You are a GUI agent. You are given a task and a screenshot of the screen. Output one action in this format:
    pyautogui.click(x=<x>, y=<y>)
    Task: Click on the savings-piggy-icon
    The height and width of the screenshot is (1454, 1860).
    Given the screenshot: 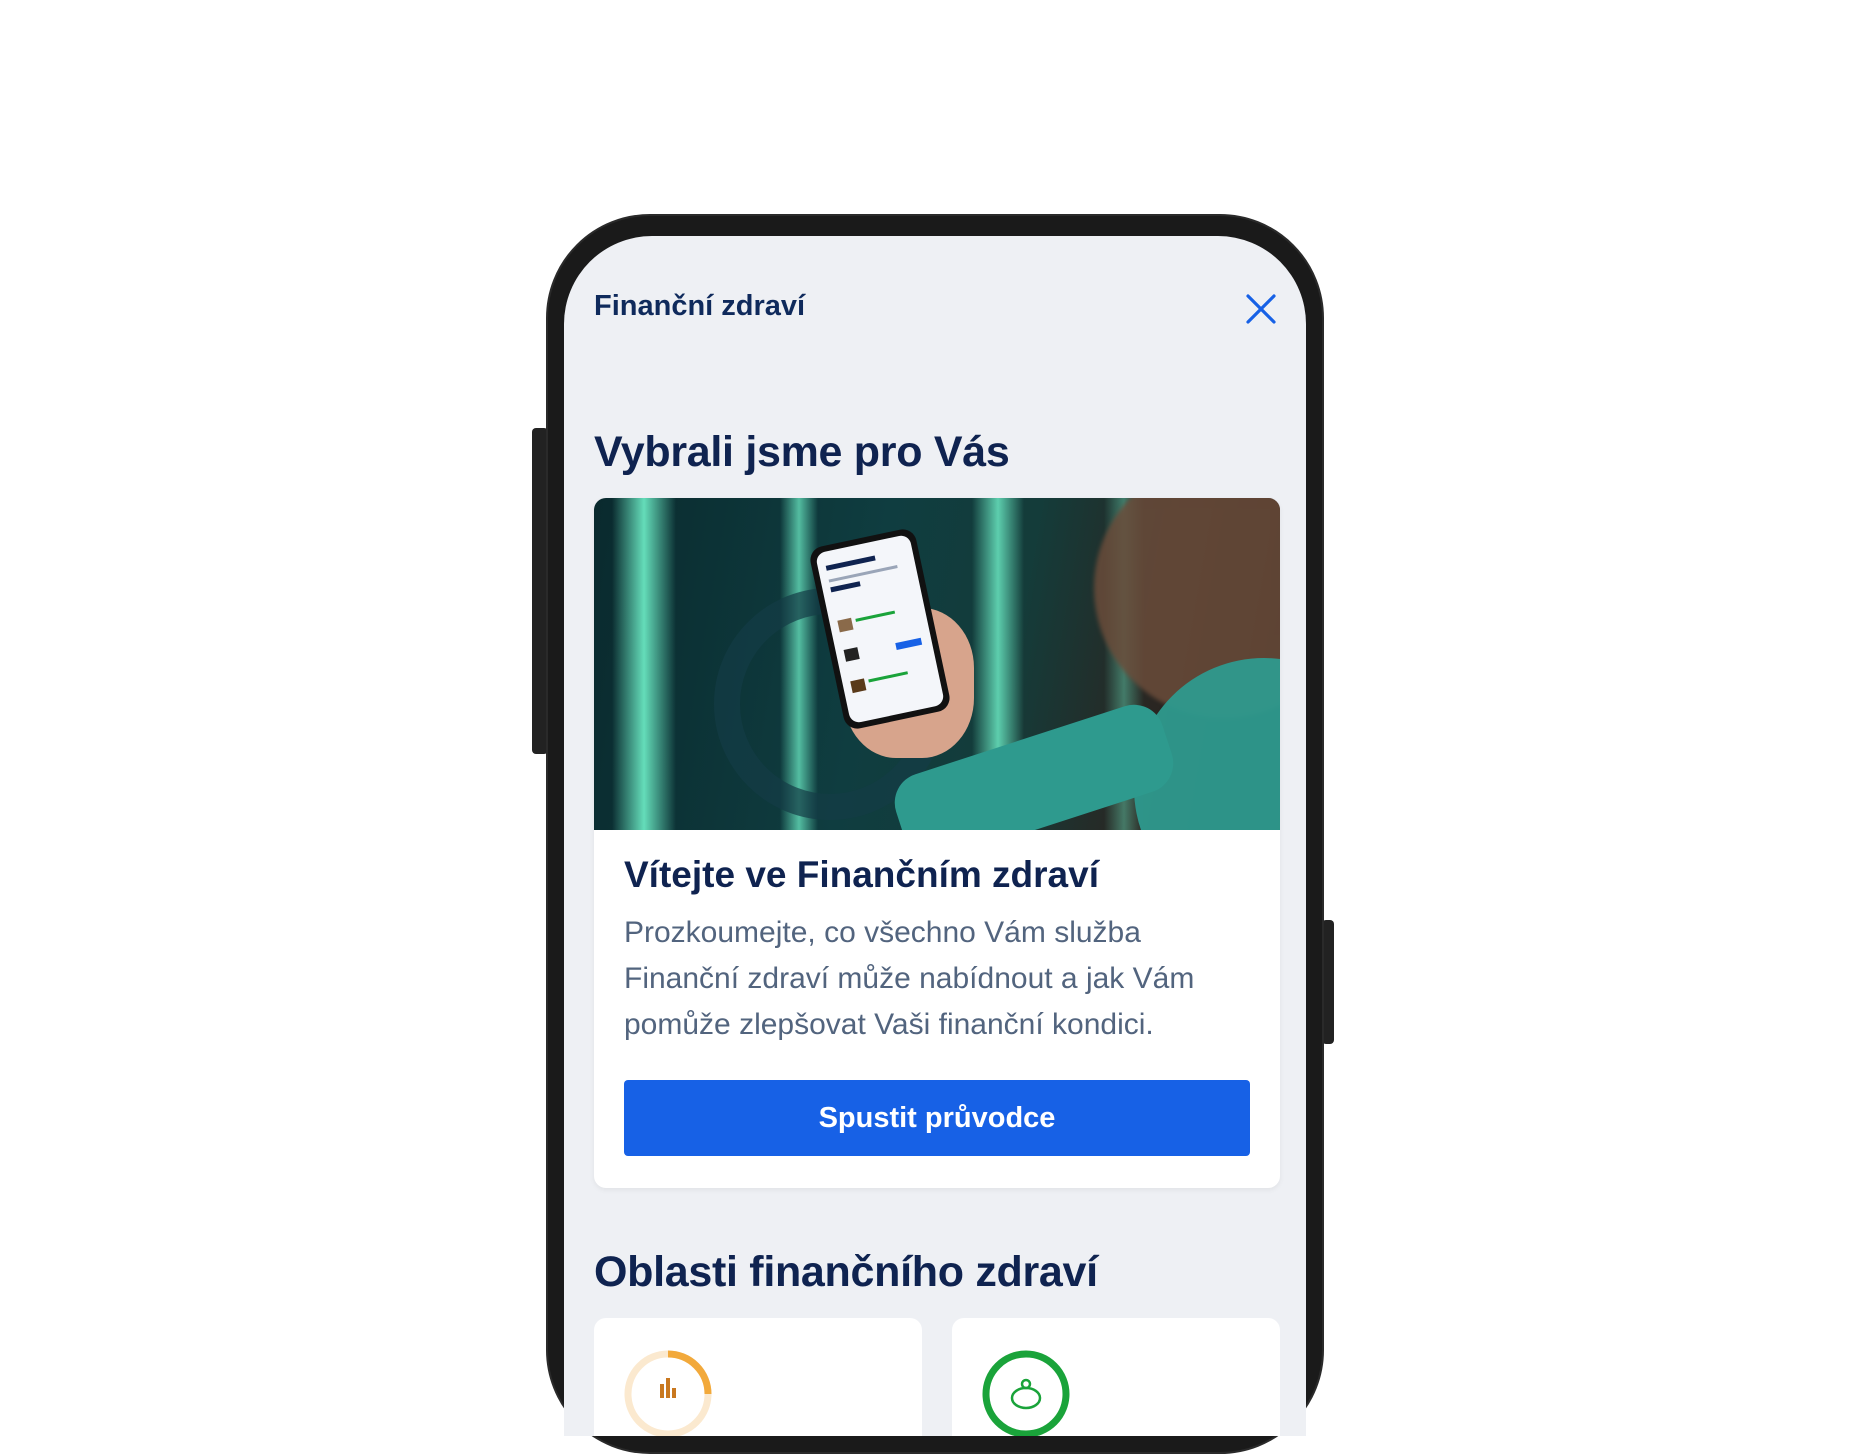 What is the action you would take?
    pyautogui.click(x=1026, y=1393)
    